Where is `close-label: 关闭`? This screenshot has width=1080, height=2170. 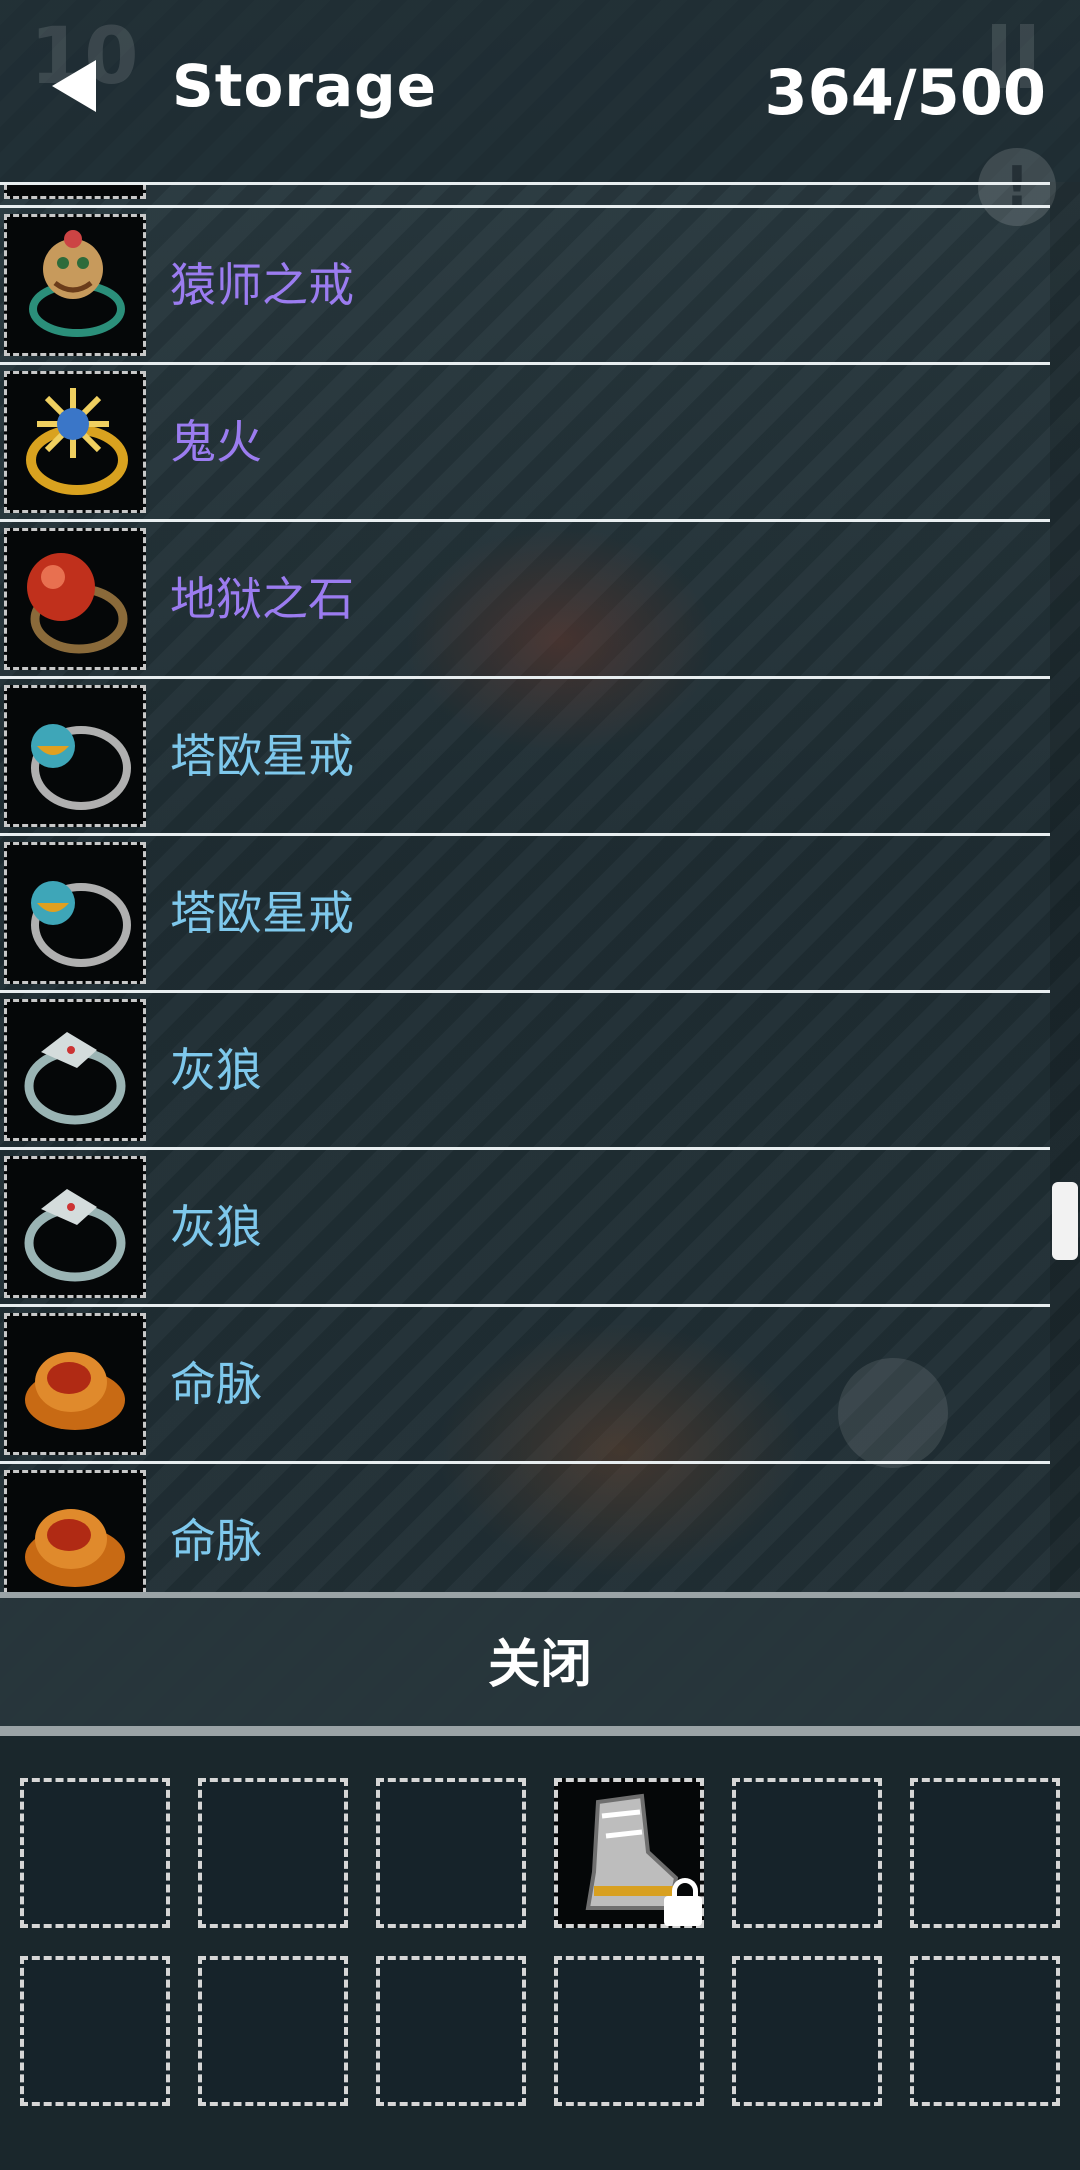 close-label: 关闭 is located at coordinates (539, 1665).